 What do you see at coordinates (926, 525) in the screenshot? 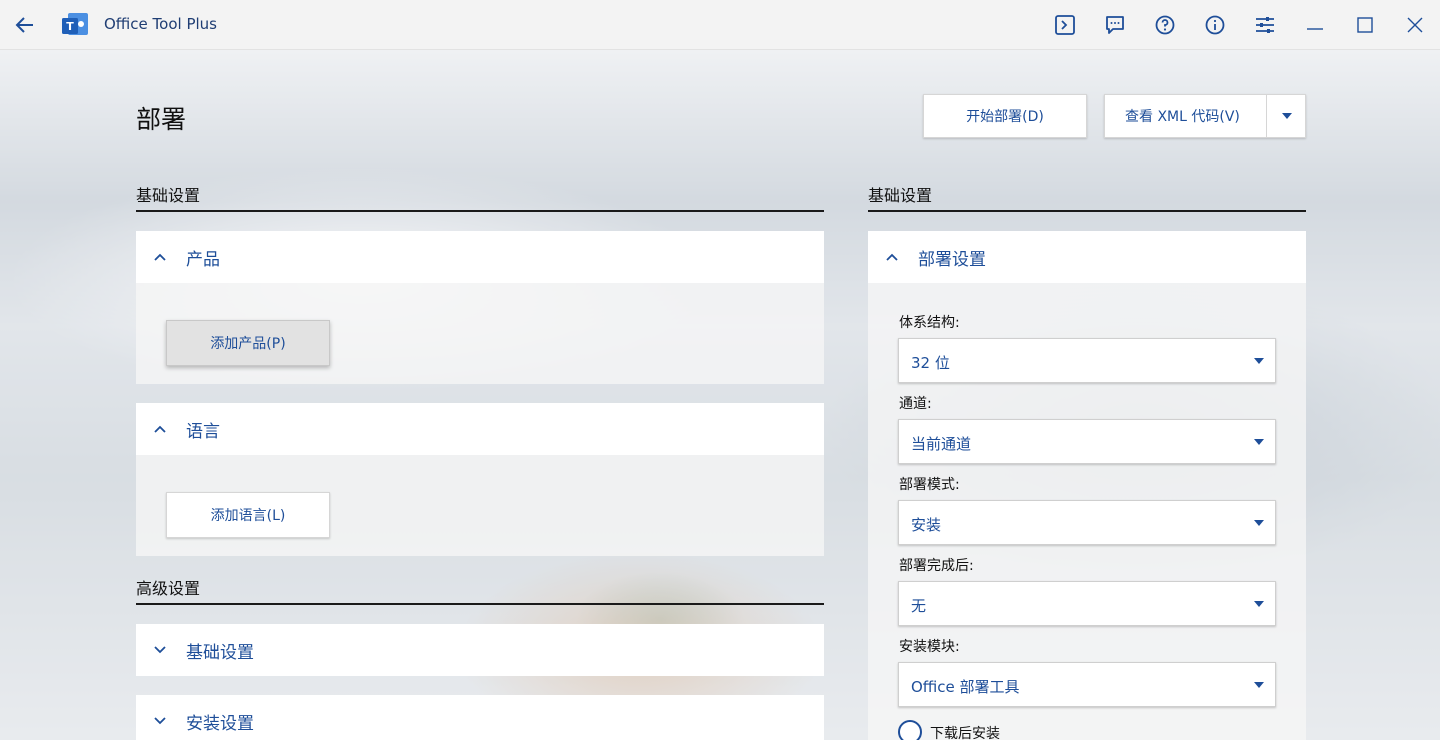
I see `deploy-mode-value: 安装` at bounding box center [926, 525].